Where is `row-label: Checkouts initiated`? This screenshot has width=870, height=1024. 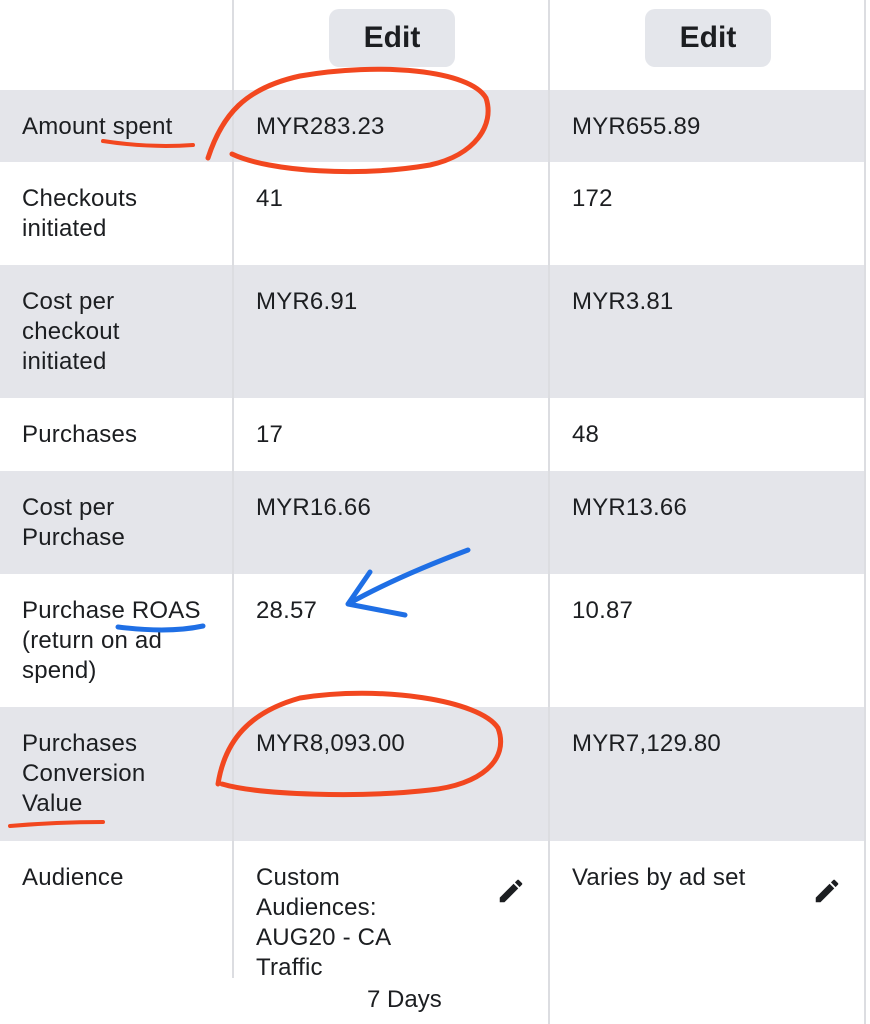
row-label: Checkouts initiated is located at coordinates (80, 213).